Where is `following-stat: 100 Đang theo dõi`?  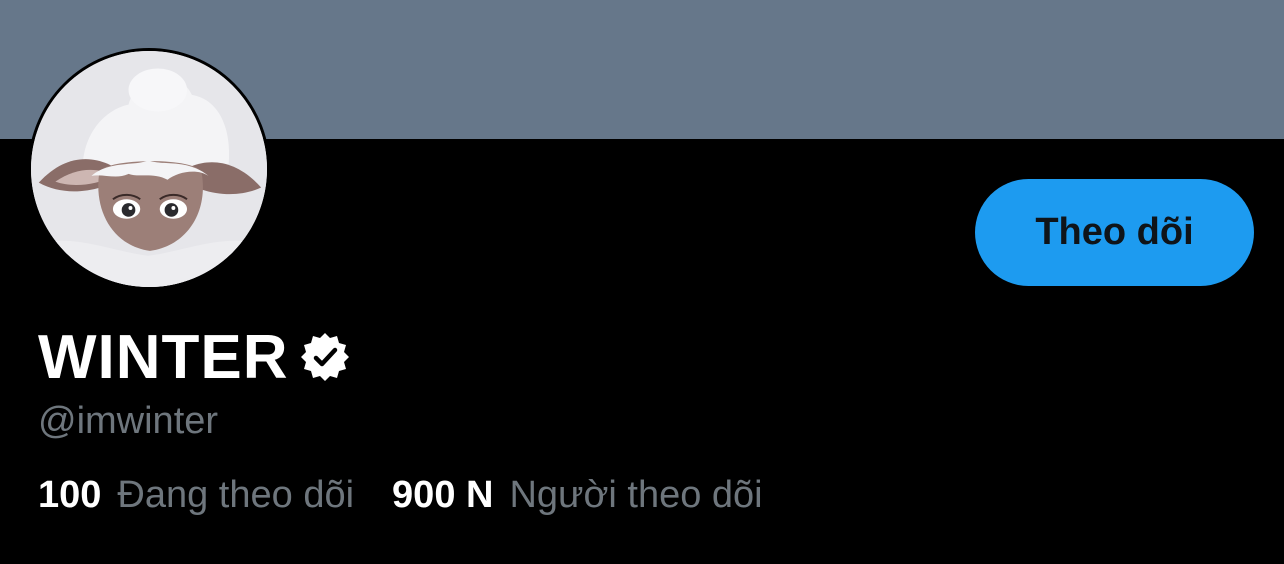 following-stat: 100 Đang theo dõi is located at coordinates (196, 495).